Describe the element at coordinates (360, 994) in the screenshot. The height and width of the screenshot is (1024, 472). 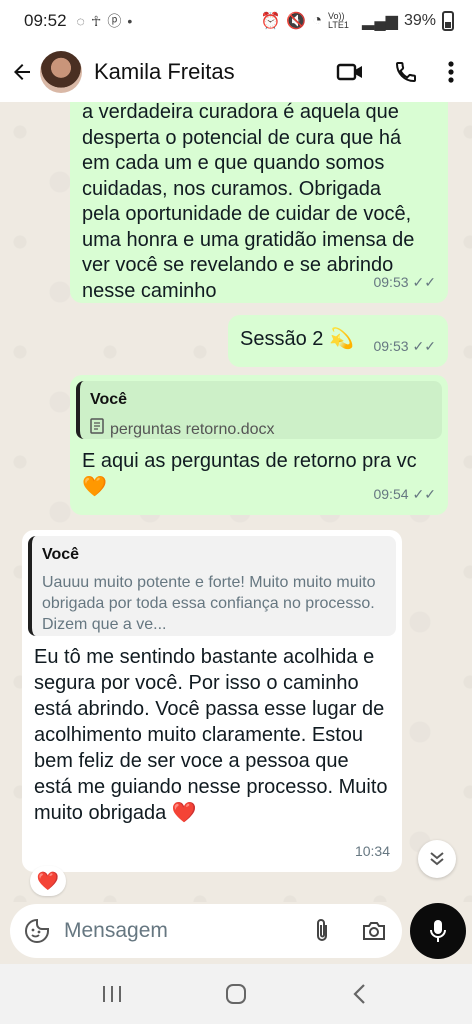
I see `nav-back-icon` at that location.